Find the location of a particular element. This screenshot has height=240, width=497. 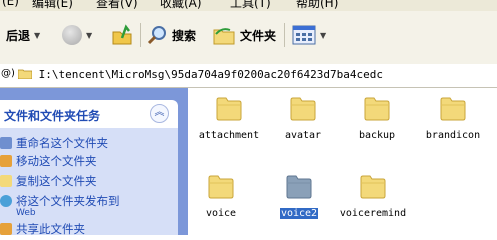

task-panel-header: 文件和文件夹任务 ︽ is located at coordinates (89, 114).